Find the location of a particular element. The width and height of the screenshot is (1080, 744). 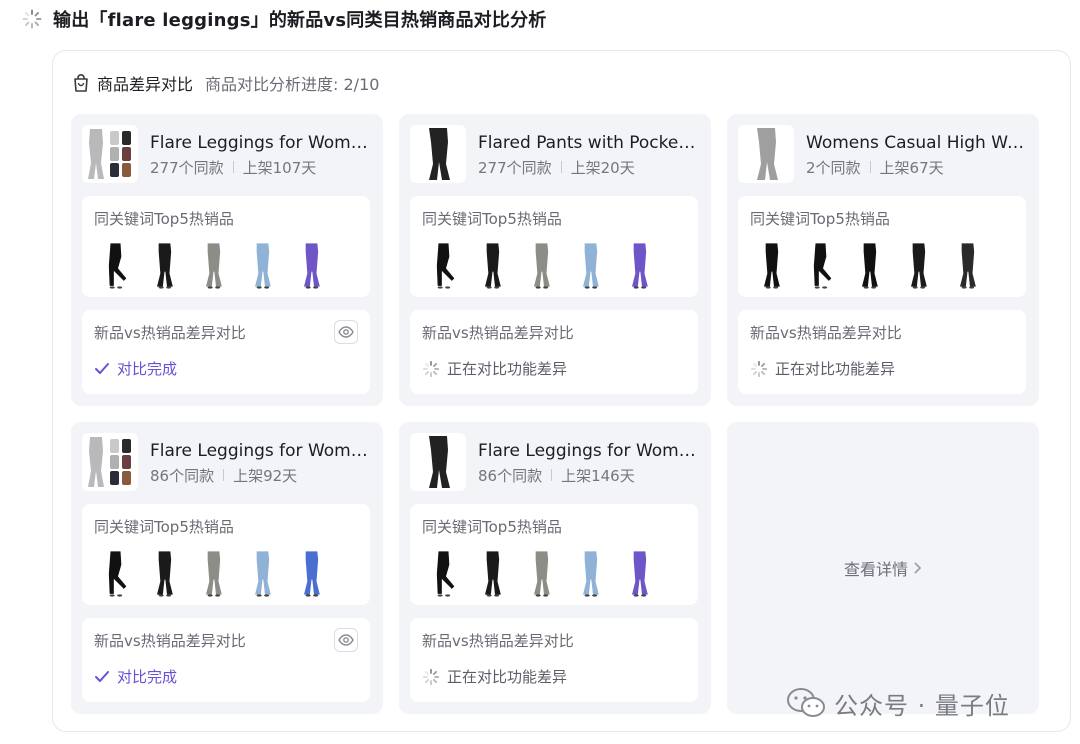

task-title: 输出「flare leggings」的新品vs同类目热销商品对比分析 is located at coordinates (300, 20).